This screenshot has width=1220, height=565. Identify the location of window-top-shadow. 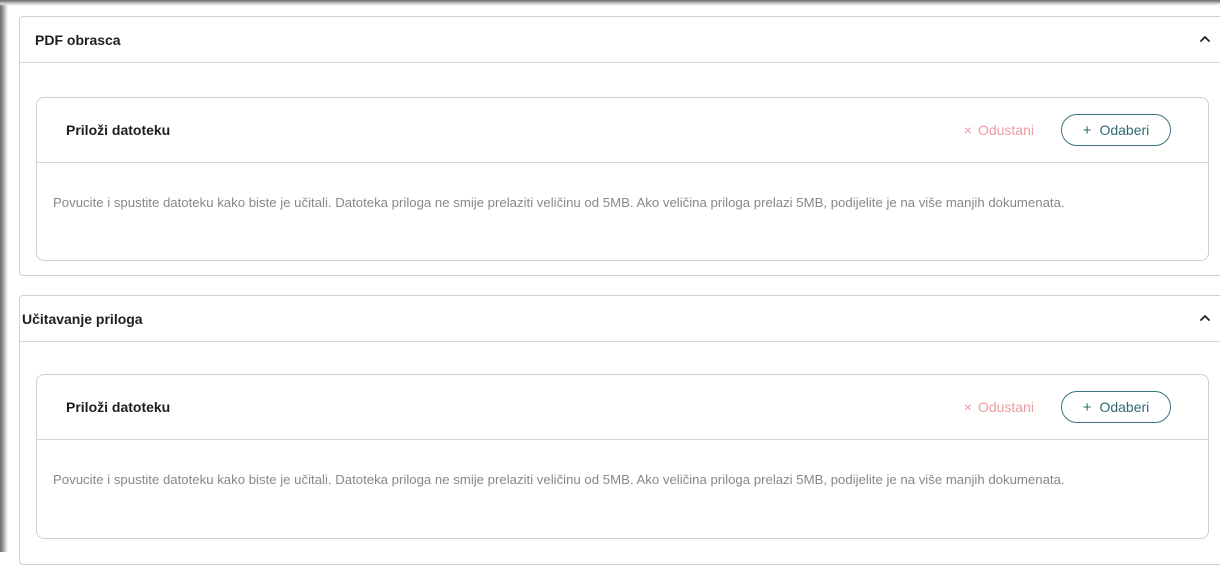
(610, 3).